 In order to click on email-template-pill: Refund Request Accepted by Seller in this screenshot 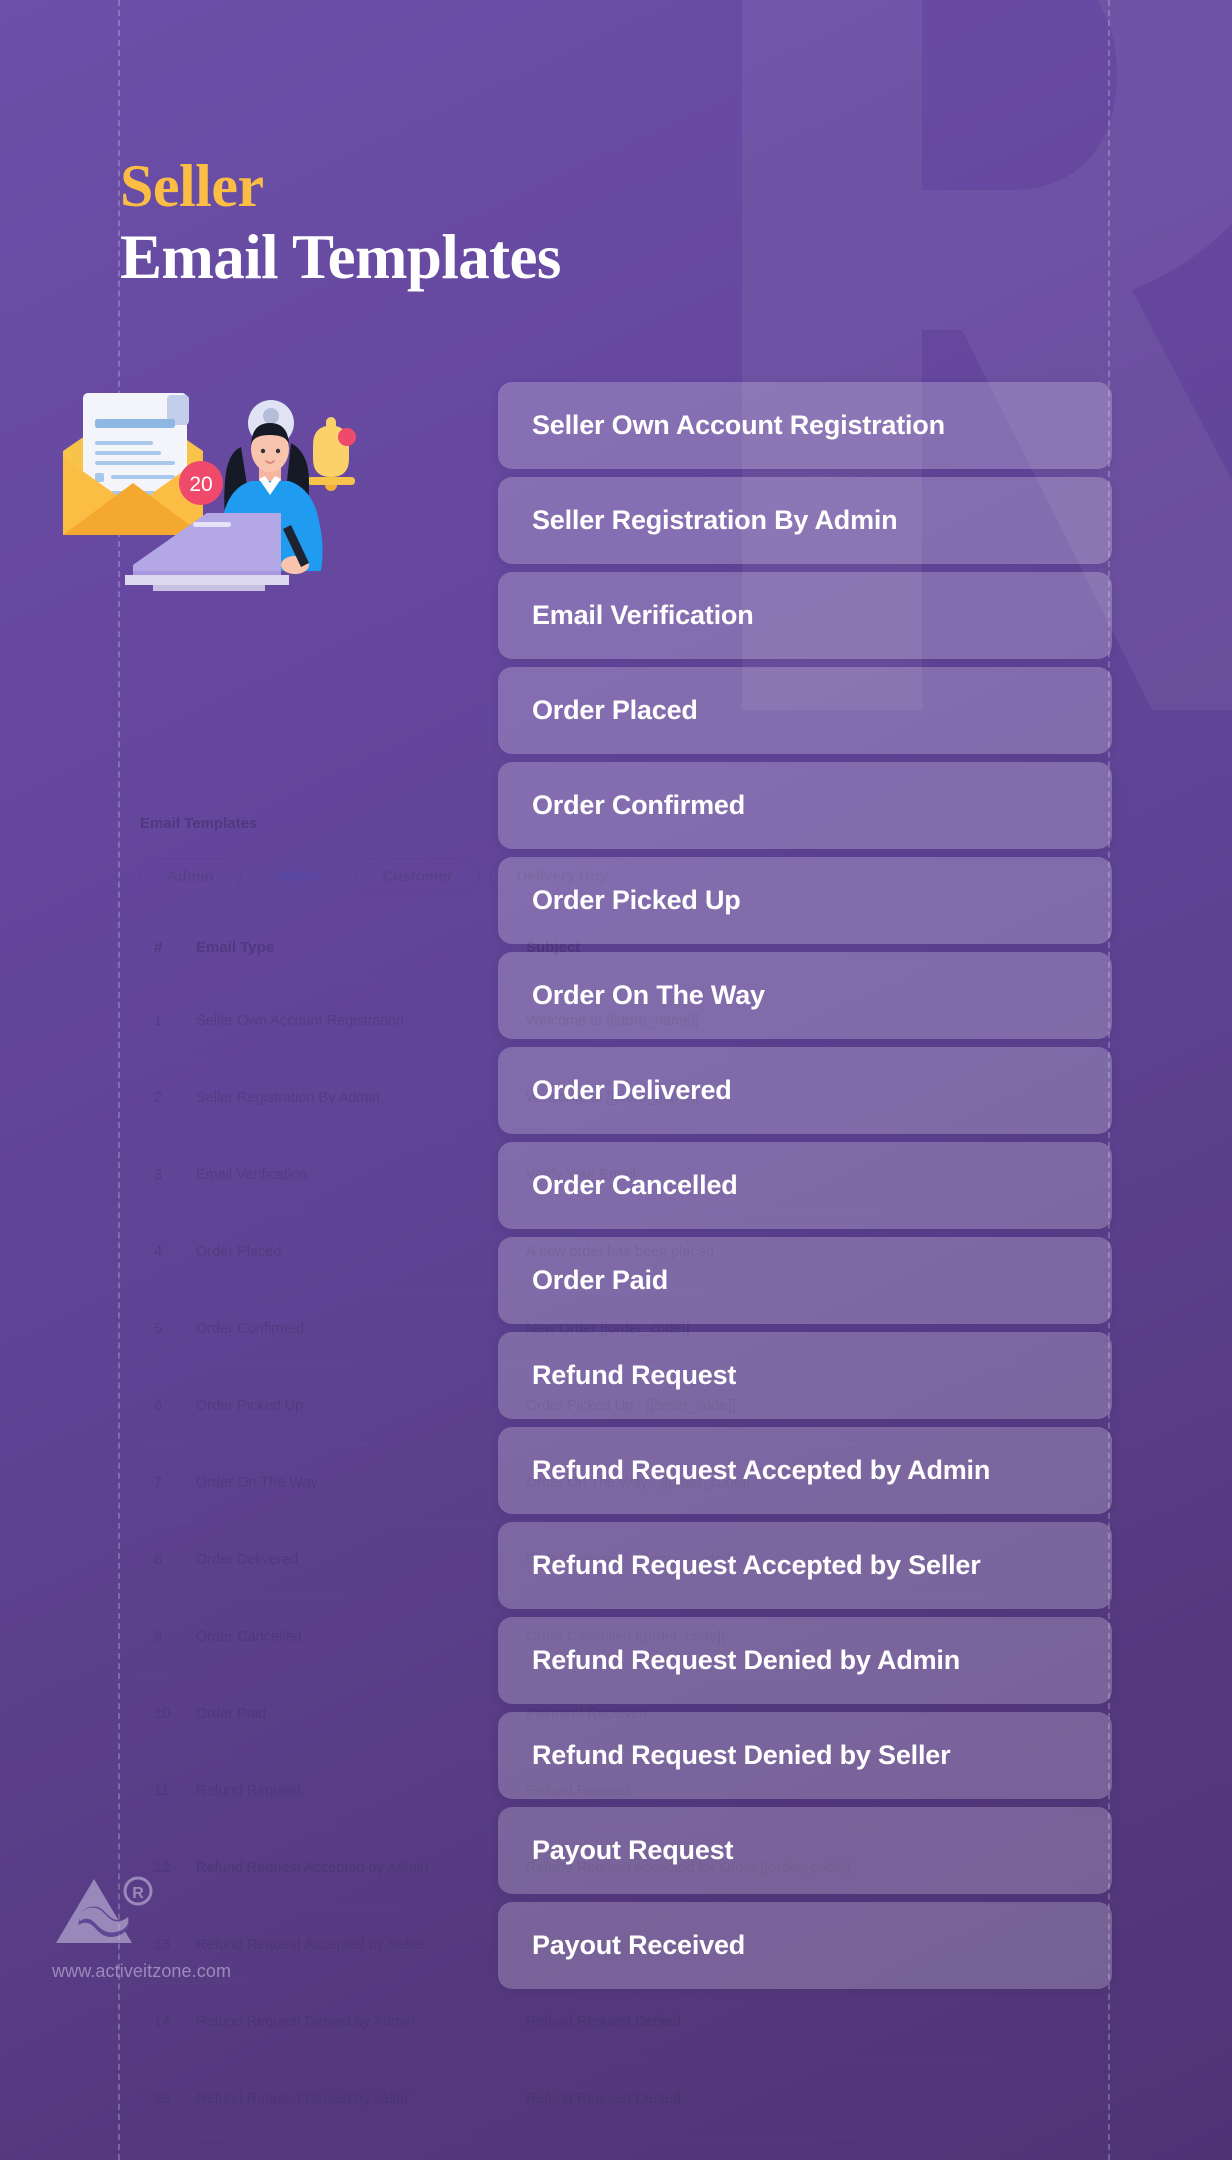, I will do `click(805, 1565)`.